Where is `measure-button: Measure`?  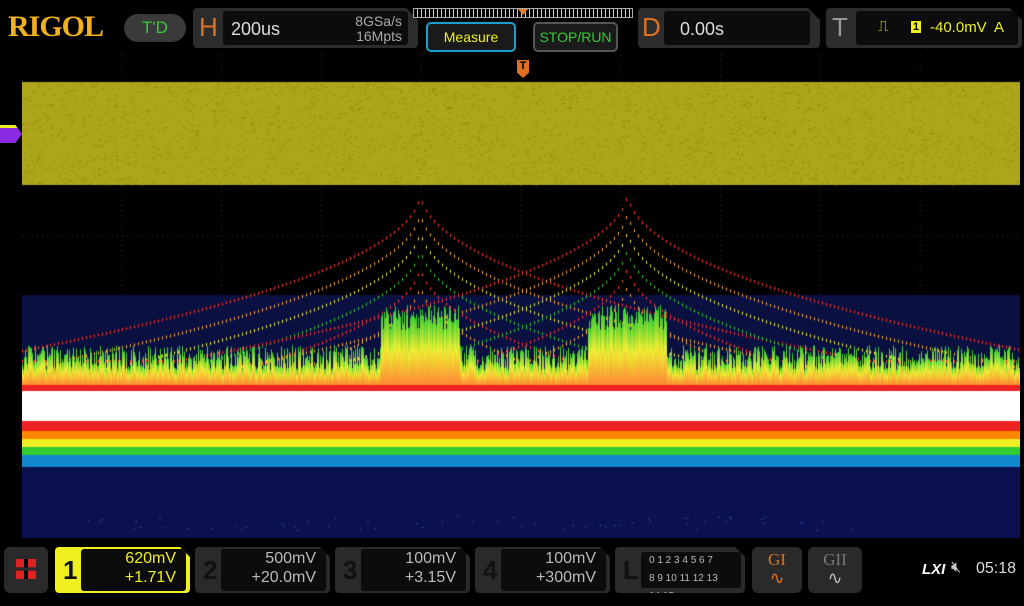 measure-button: Measure is located at coordinates (471, 37).